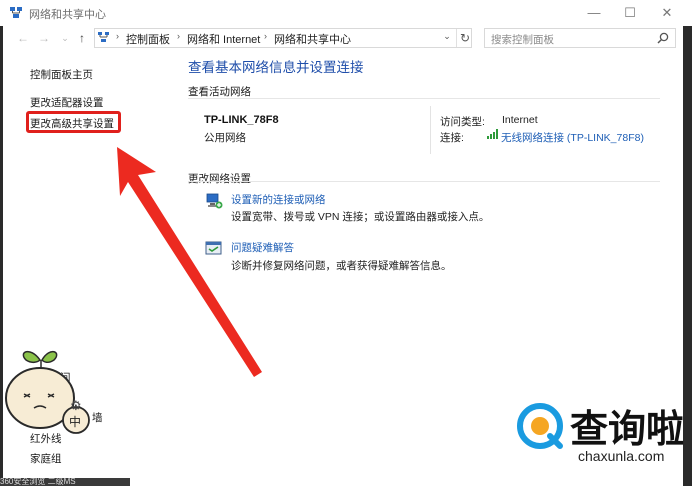 The height and width of the screenshot is (486, 692). Describe the element at coordinates (278, 199) in the screenshot. I see `setup-connection-link: 设置新的连接或网络` at that location.